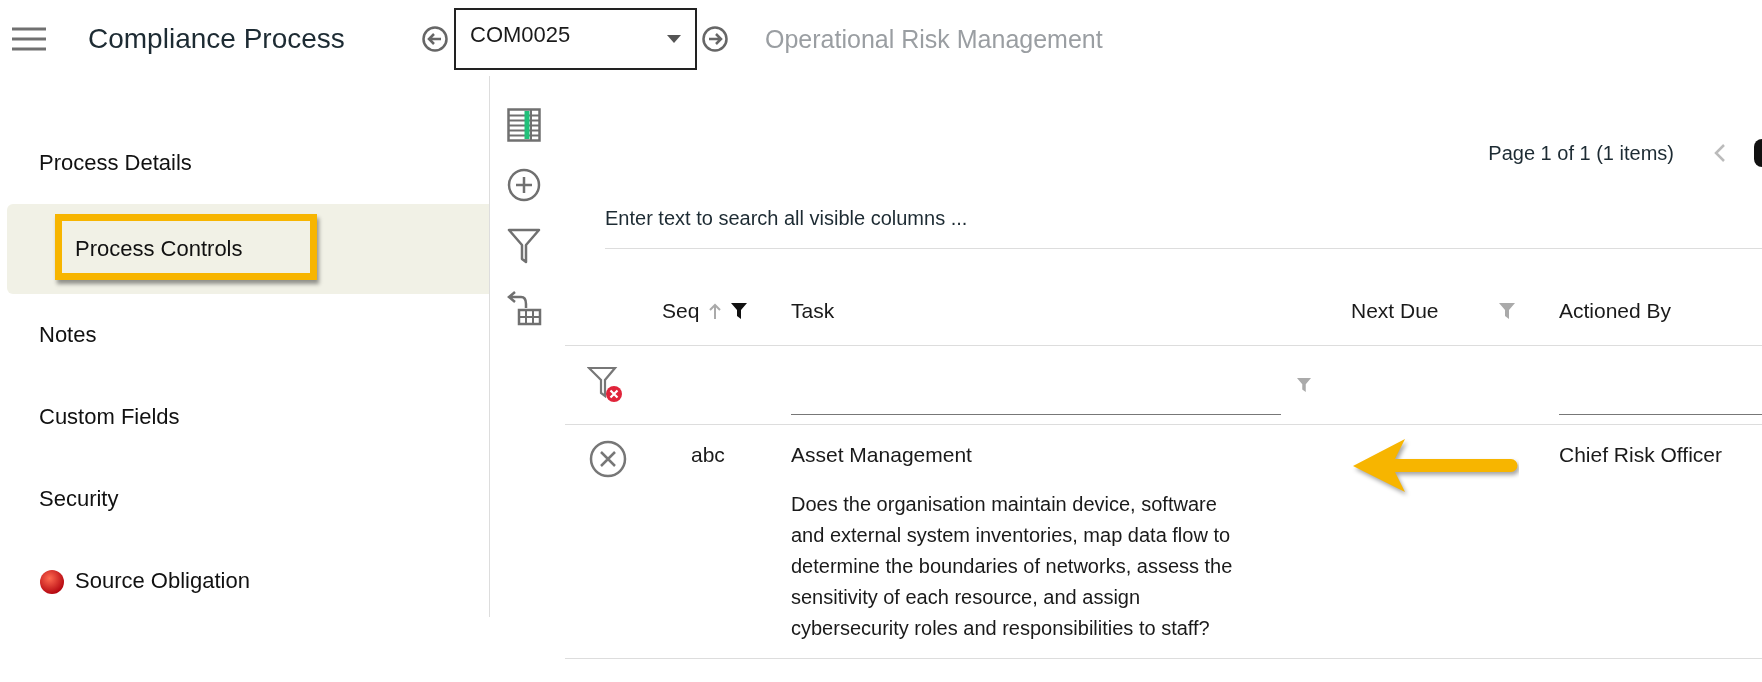 The height and width of the screenshot is (682, 1762). Describe the element at coordinates (128, 580) in the screenshot. I see `sidebar-item: Source Obligation` at that location.